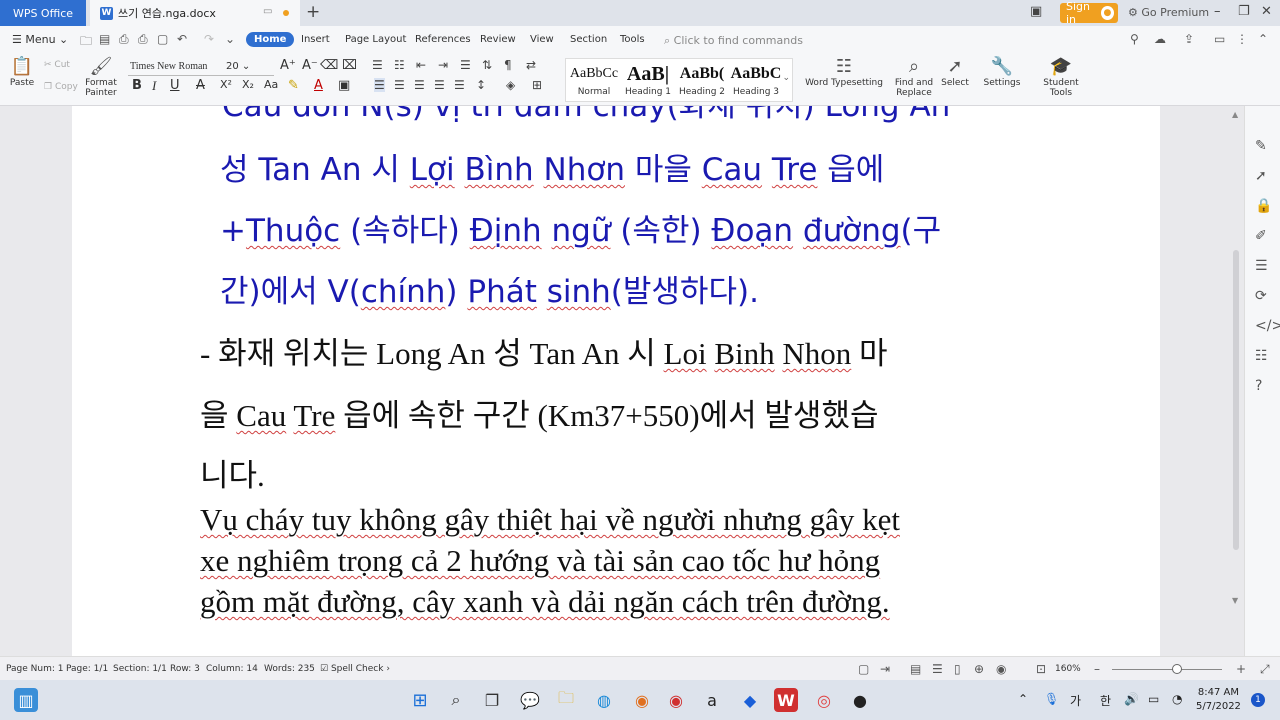 The height and width of the screenshot is (720, 1280). I want to click on adjust-icon: ☰, so click(1261, 266).